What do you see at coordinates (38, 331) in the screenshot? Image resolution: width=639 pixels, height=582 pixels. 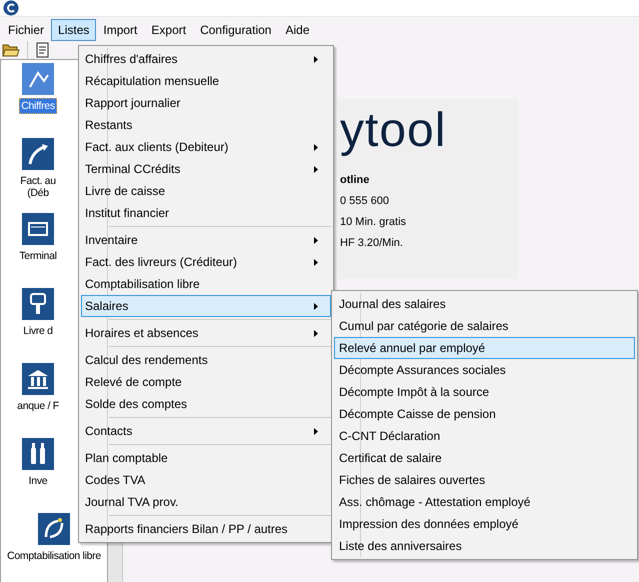 I see `module-label: Livre d` at bounding box center [38, 331].